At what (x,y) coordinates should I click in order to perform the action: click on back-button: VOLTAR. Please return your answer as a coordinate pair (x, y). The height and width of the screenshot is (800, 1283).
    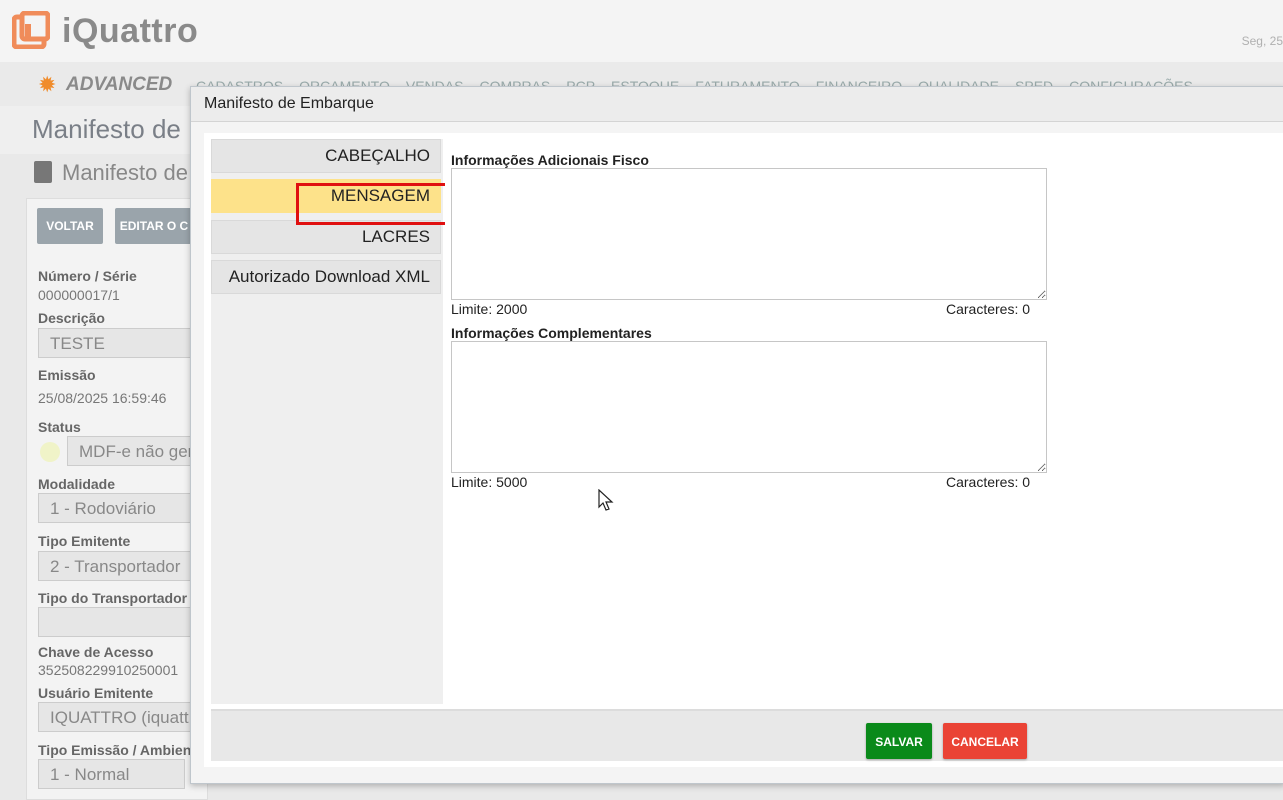
    Looking at the image, I should click on (70, 226).